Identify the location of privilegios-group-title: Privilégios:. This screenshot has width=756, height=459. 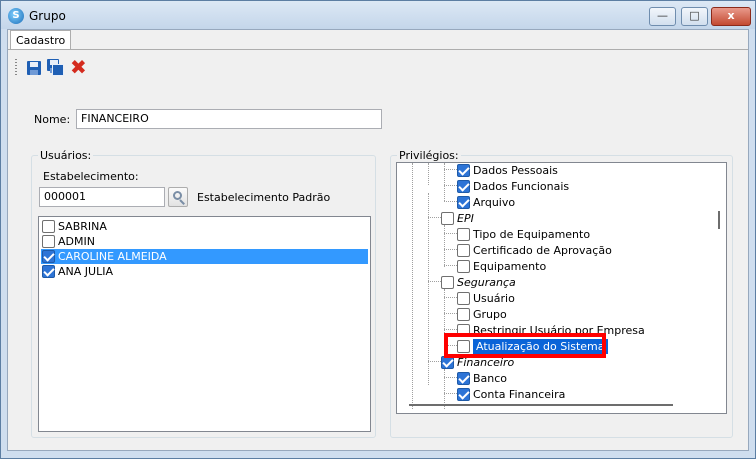
(429, 155).